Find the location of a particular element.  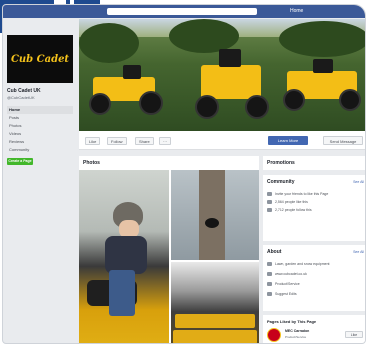

related-page-like-button: Like is located at coordinates (354, 334).